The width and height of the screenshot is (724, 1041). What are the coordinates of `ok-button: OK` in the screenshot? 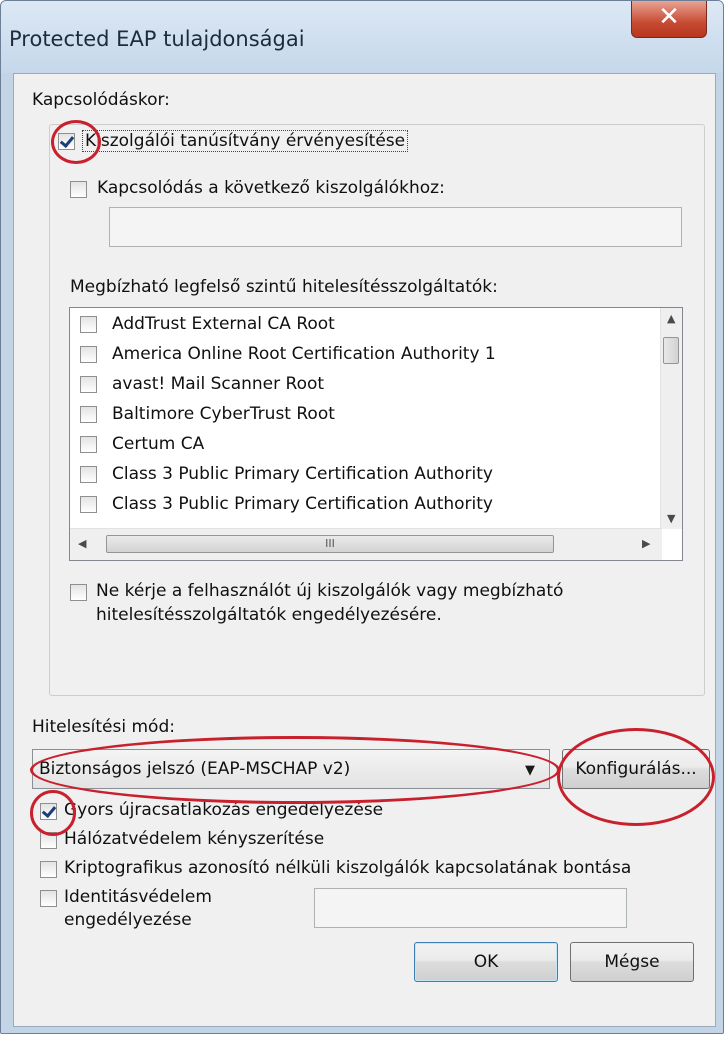 It's located at (486, 962).